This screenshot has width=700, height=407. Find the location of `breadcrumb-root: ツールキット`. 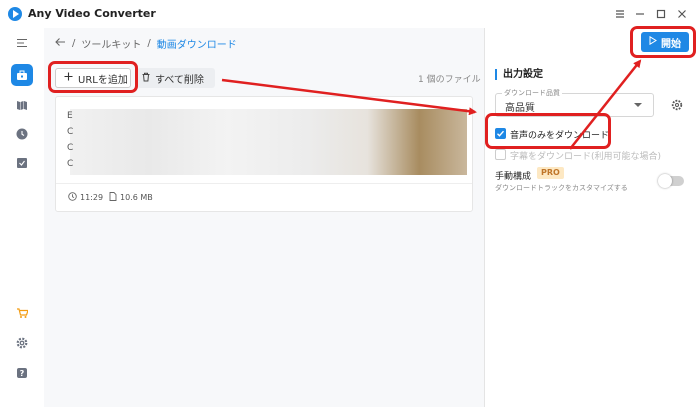

breadcrumb-root: ツールキット is located at coordinates (111, 43).